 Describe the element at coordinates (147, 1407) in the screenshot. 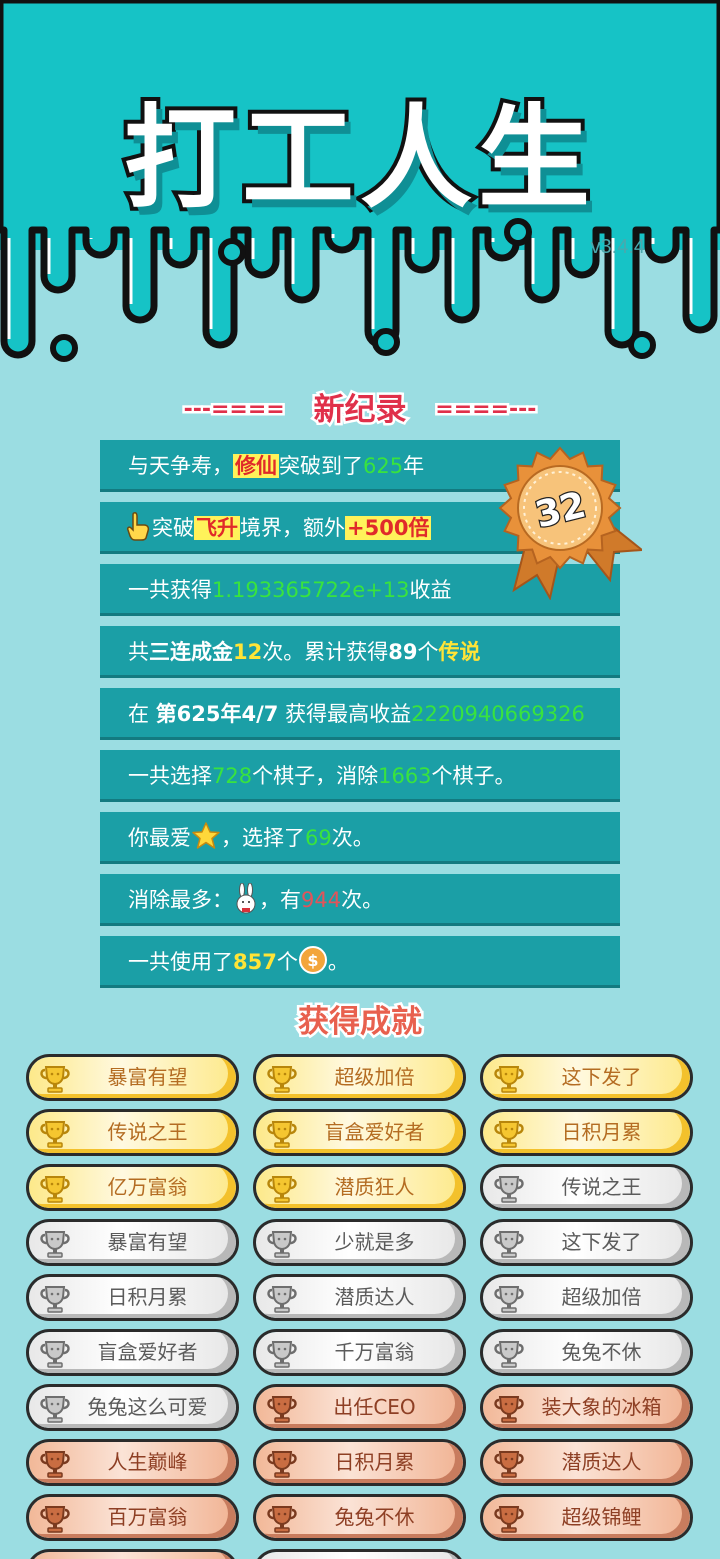

I see `achievement-label: 兔兔这么可爱` at that location.